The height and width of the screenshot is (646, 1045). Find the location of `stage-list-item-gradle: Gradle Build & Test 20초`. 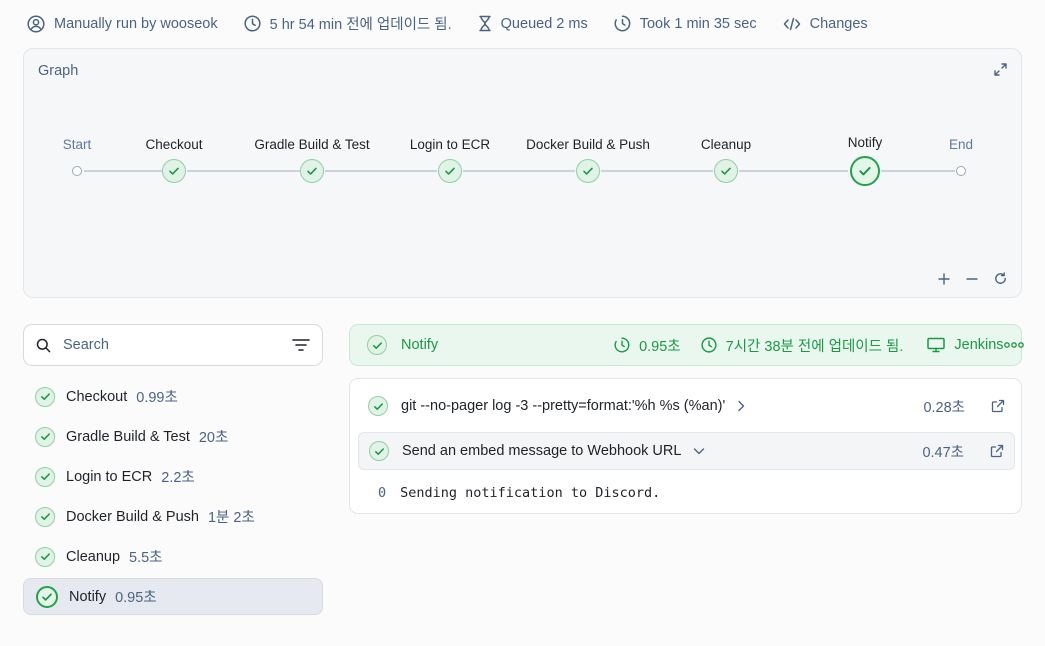

stage-list-item-gradle: Gradle Build & Test 20초 is located at coordinates (173, 436).